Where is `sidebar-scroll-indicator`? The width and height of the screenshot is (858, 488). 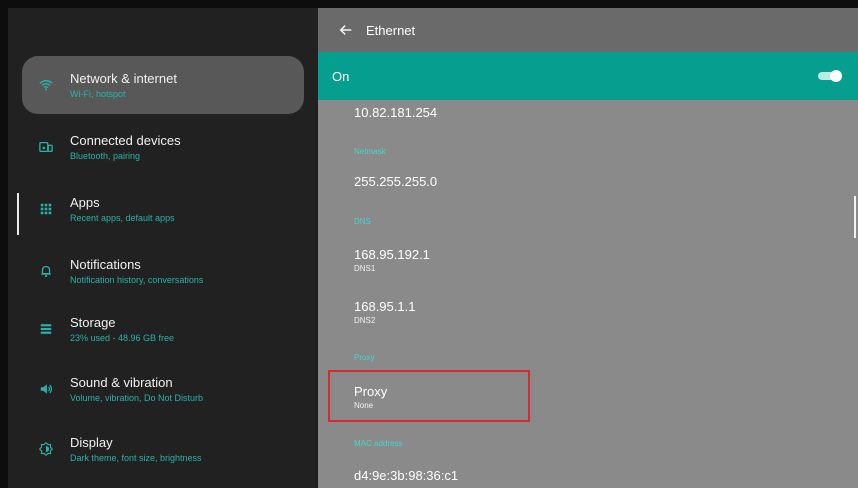
sidebar-scroll-indicator is located at coordinates (18, 214).